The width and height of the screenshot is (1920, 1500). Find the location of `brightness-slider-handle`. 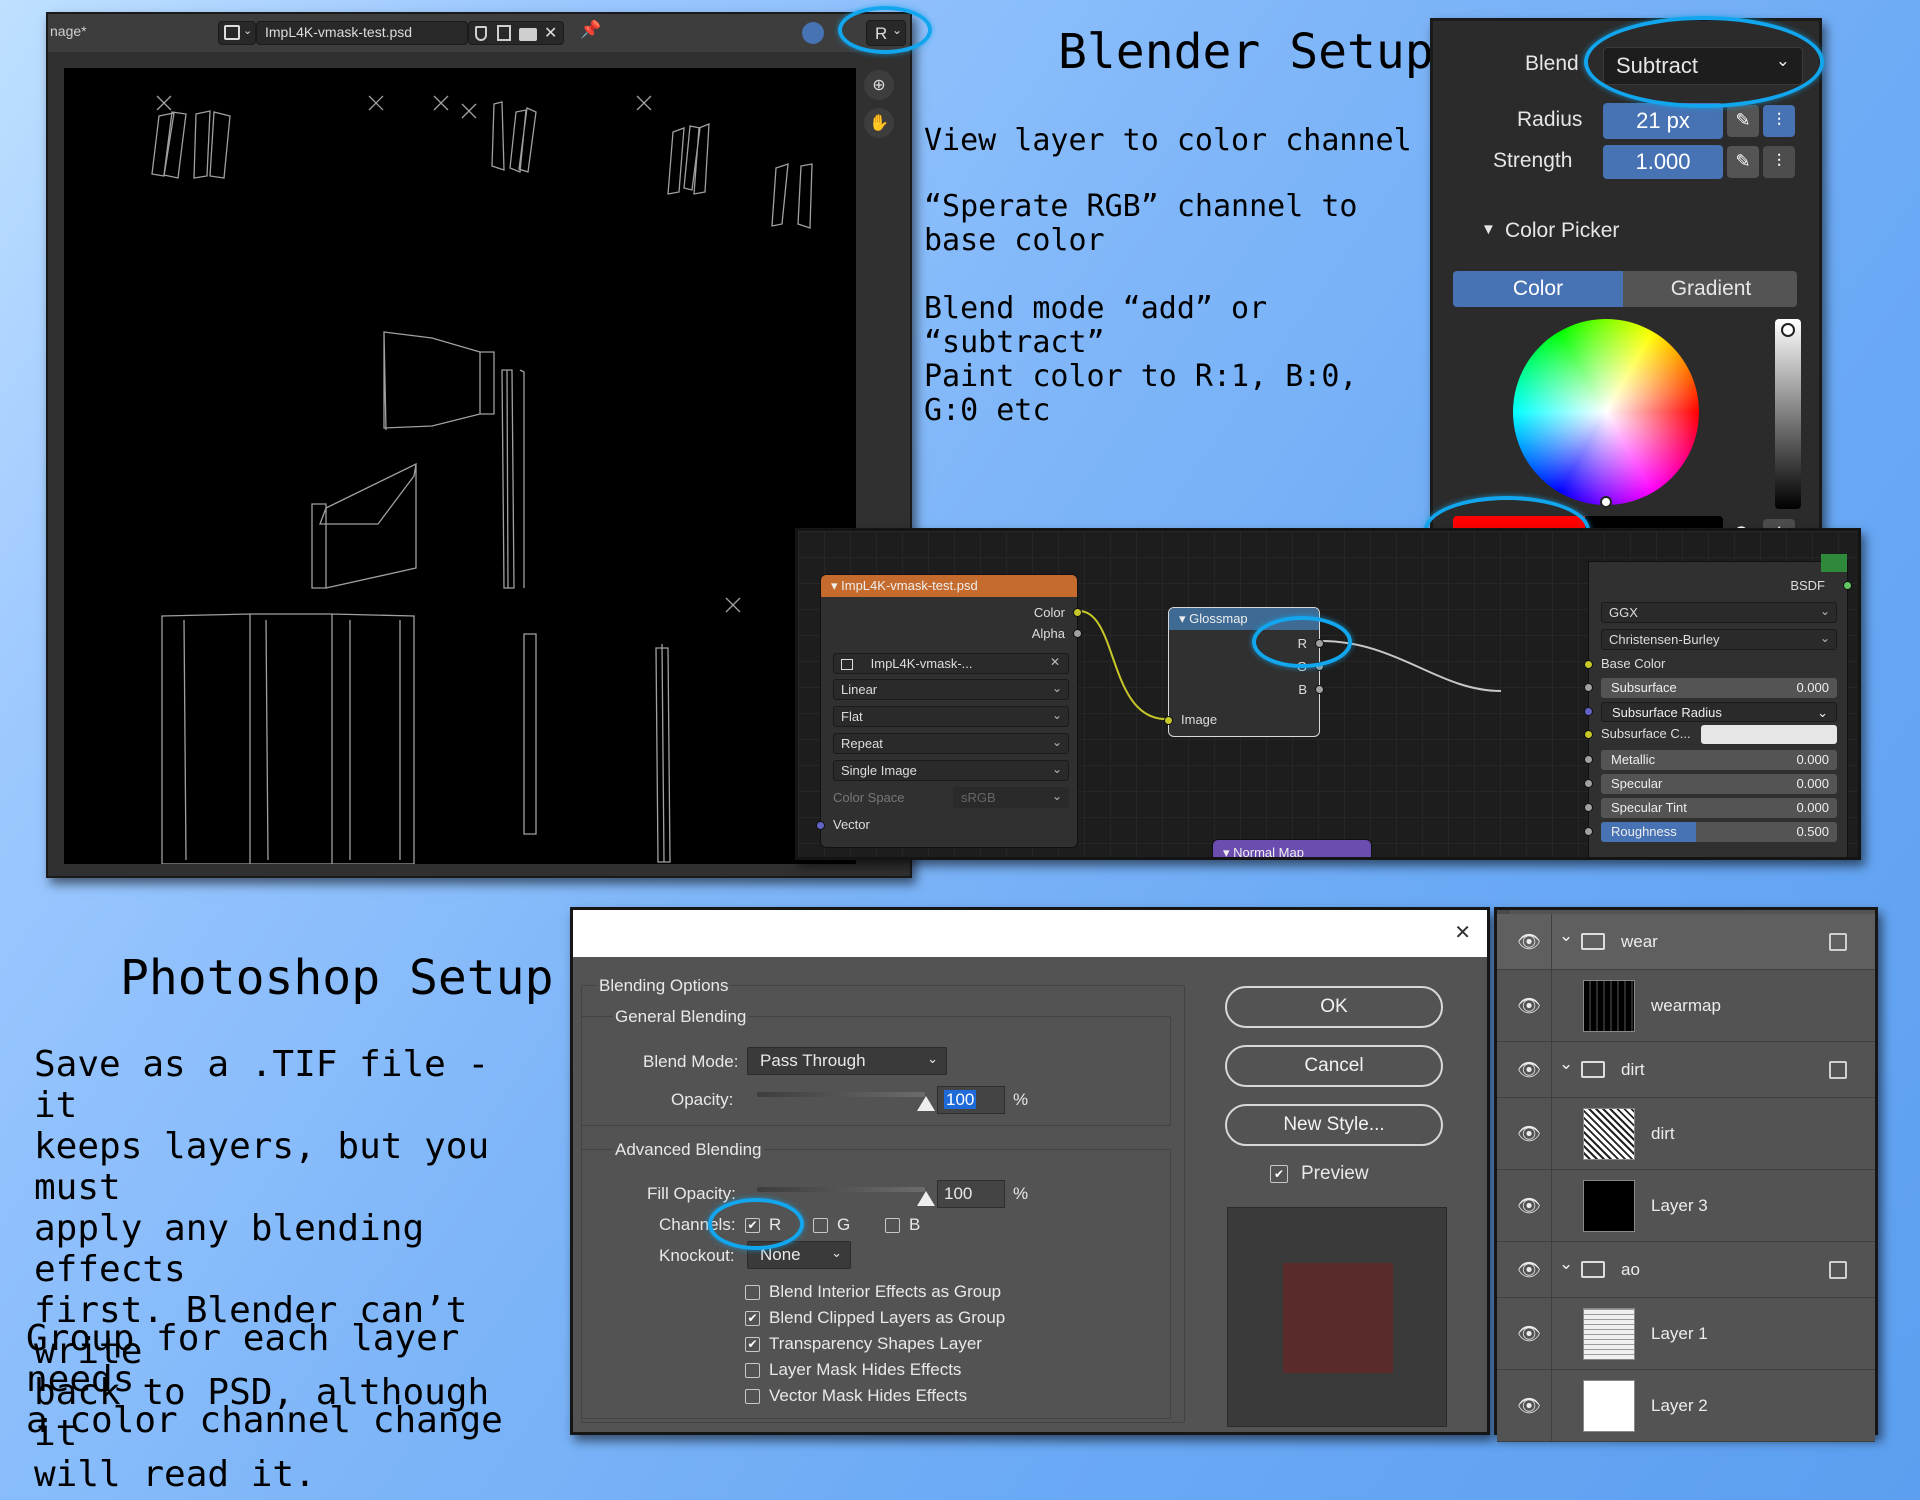

brightness-slider-handle is located at coordinates (1788, 330).